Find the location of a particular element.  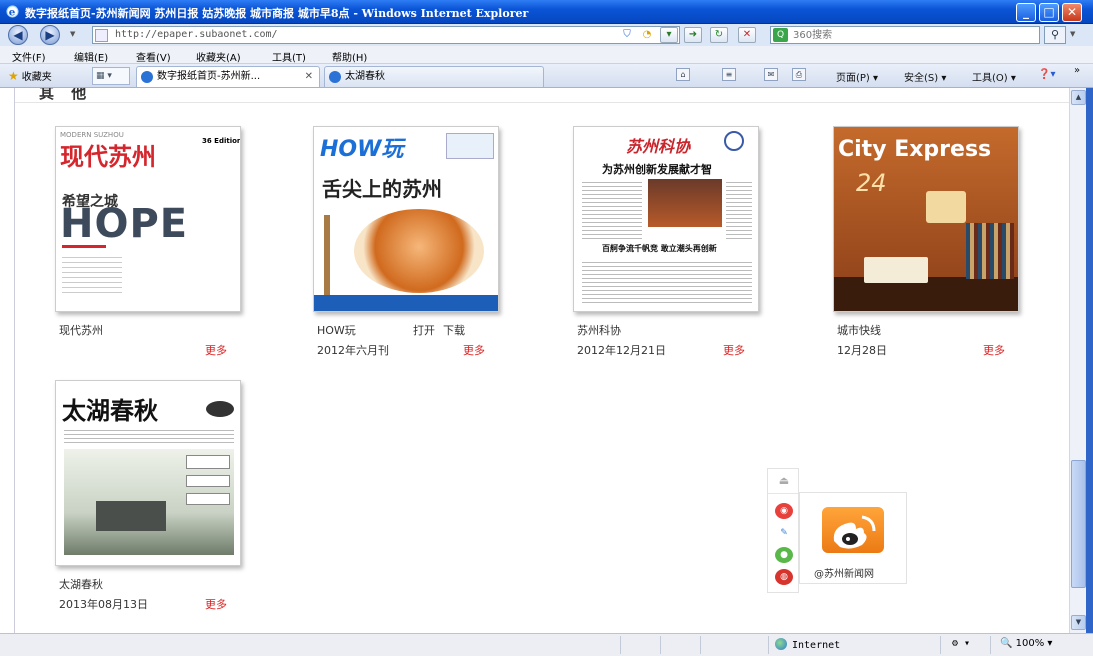

search-icon: ⚲ is located at coordinates (1055, 35).